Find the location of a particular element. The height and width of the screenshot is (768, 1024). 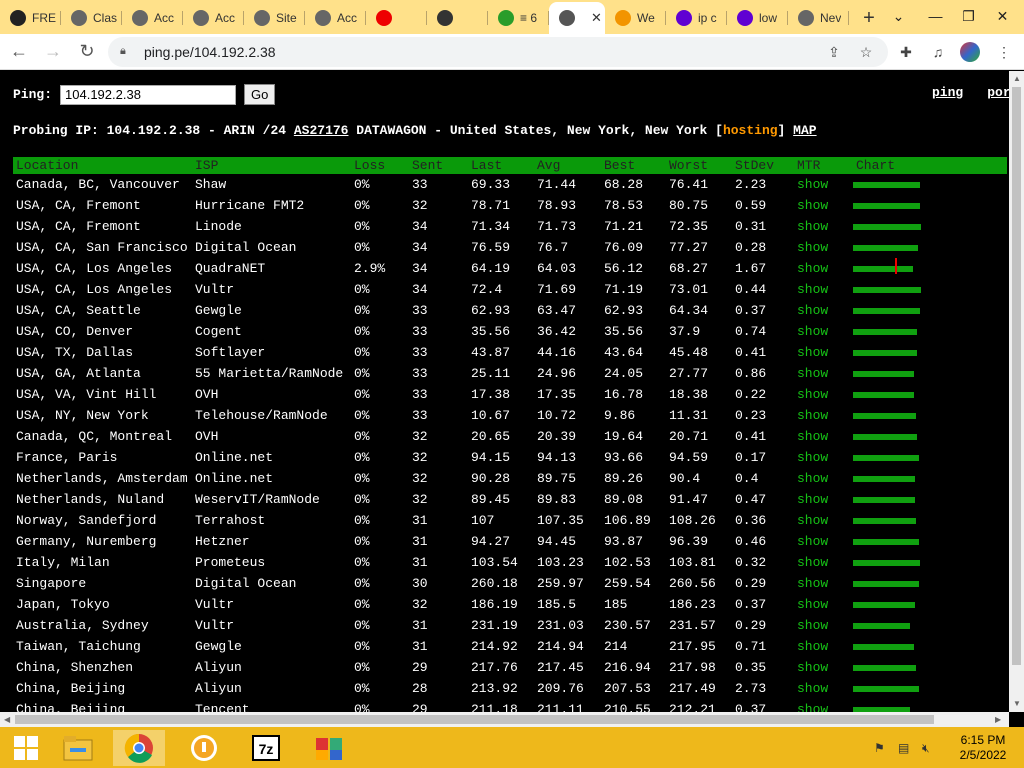

column-header: StDev is located at coordinates (763, 165).